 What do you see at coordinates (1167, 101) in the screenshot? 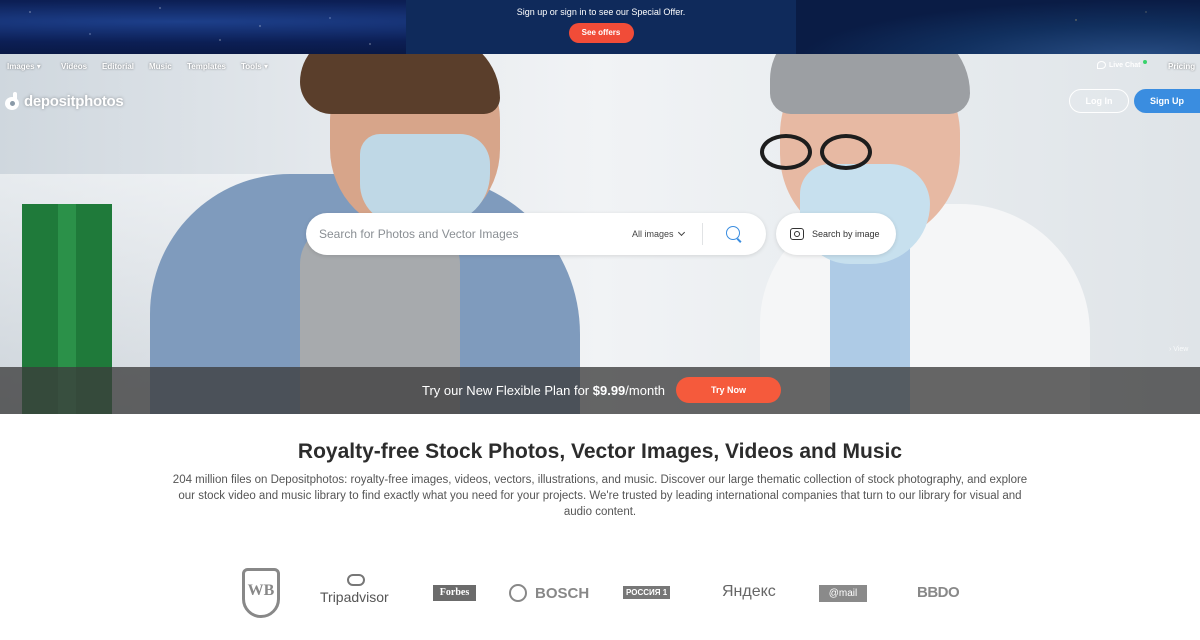
I see `signup-button: Sign Up` at bounding box center [1167, 101].